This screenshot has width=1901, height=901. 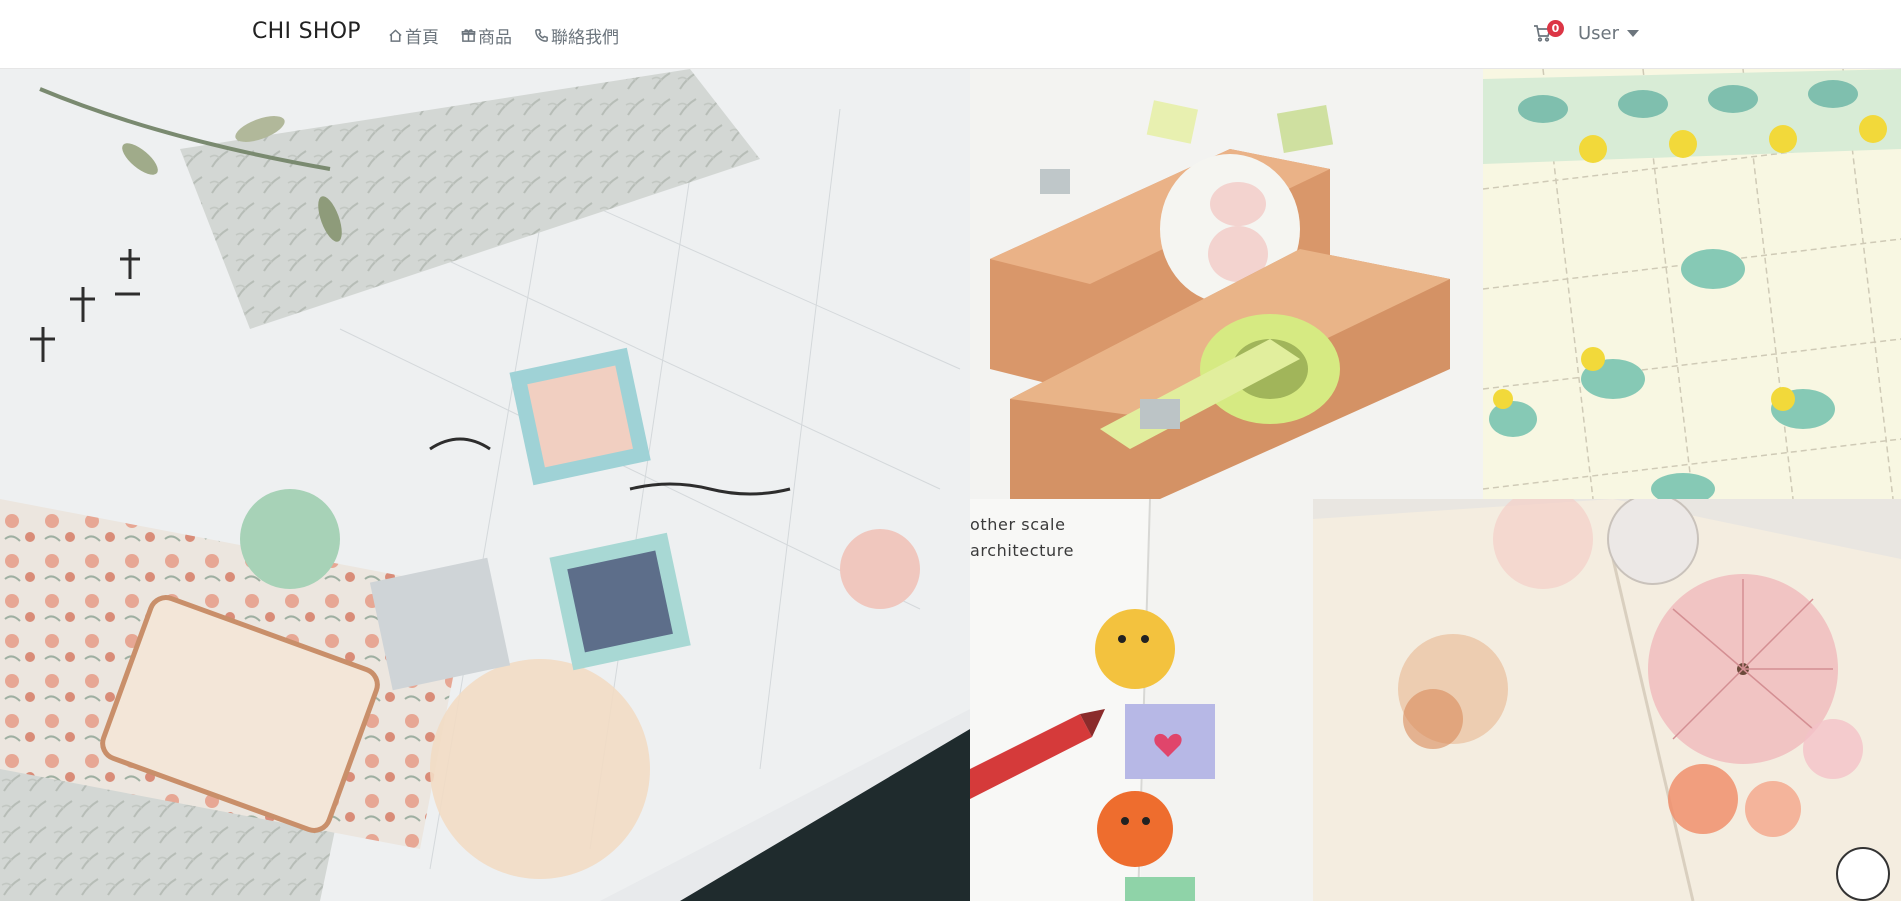 I want to click on nav-home-label: 首頁, so click(x=422, y=38).